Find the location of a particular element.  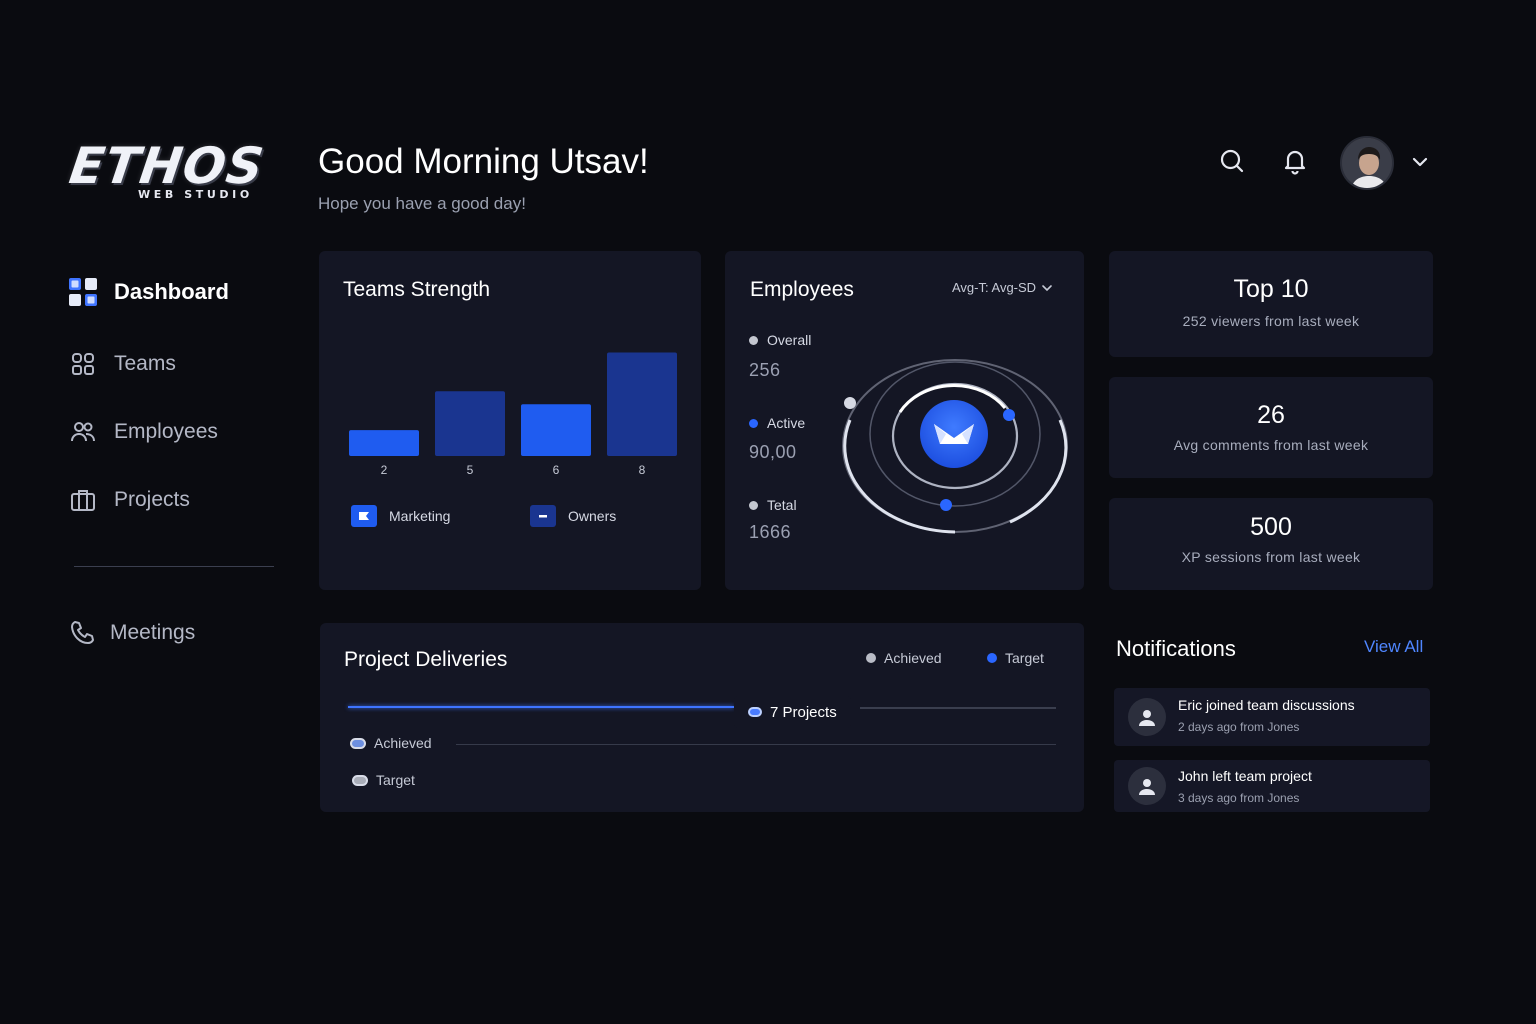

notification-text: Eric joined team discussions is located at coordinates (1266, 705).